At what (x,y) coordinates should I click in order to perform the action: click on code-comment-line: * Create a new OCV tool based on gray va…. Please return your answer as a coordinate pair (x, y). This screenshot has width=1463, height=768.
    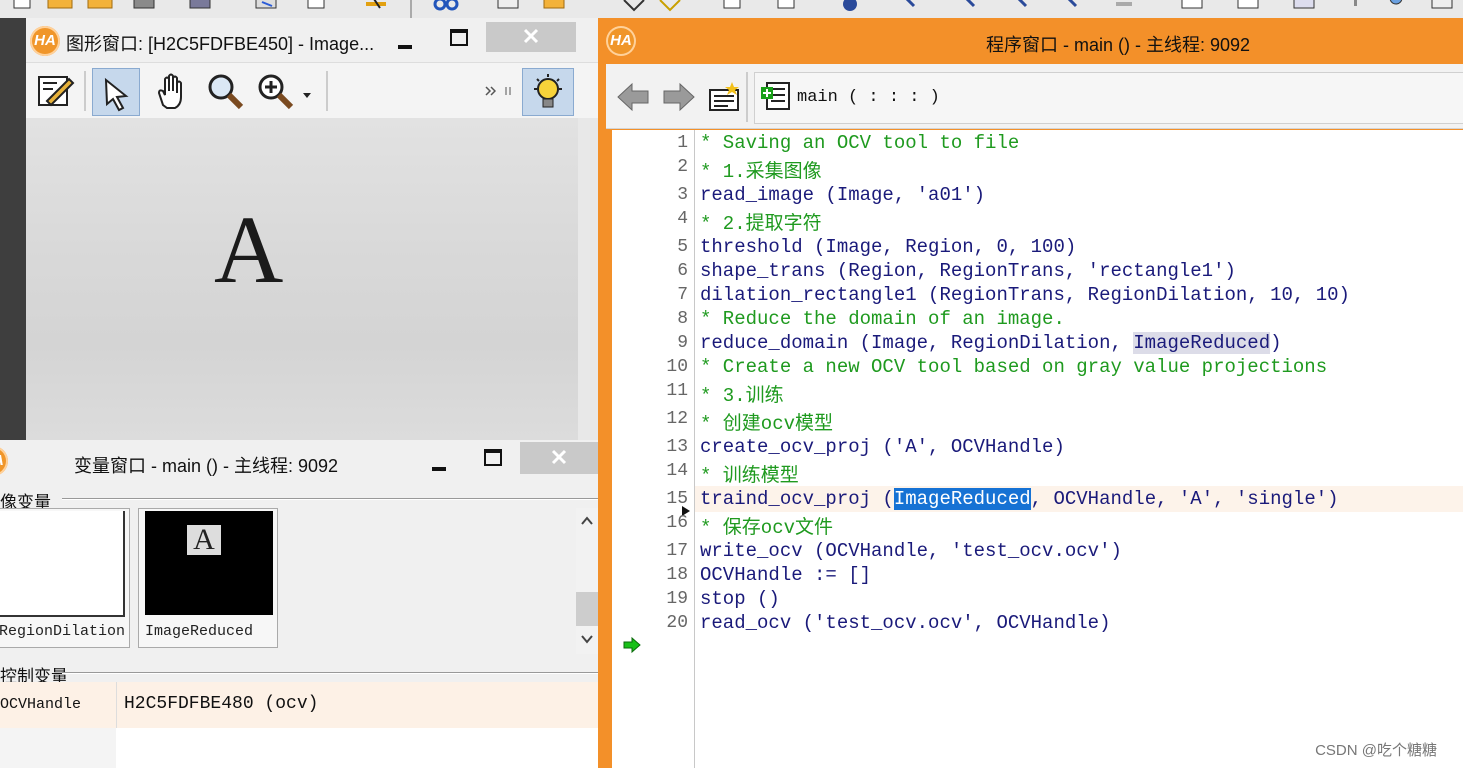
    Looking at the image, I should click on (1013, 367).